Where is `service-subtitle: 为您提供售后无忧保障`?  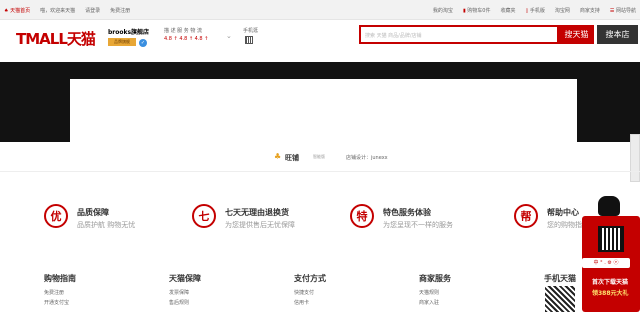 service-subtitle: 为您提供售后无忧保障 is located at coordinates (260, 225).